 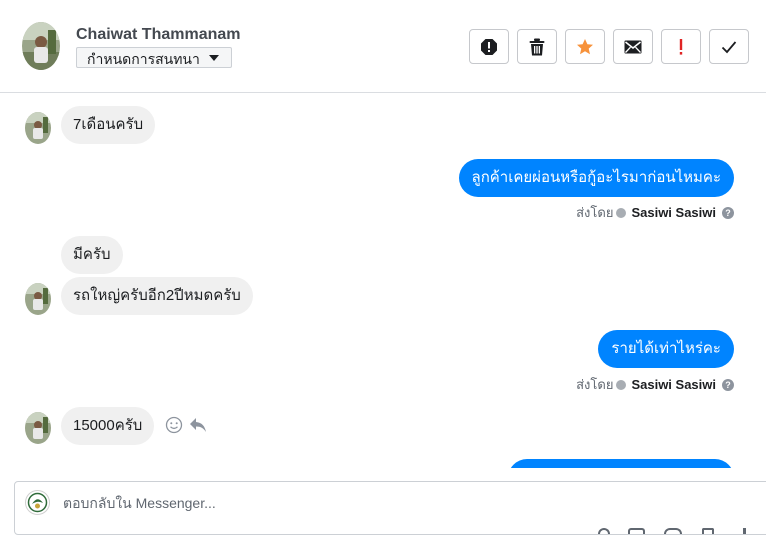 What do you see at coordinates (198, 425) in the screenshot?
I see `reply-icon` at bounding box center [198, 425].